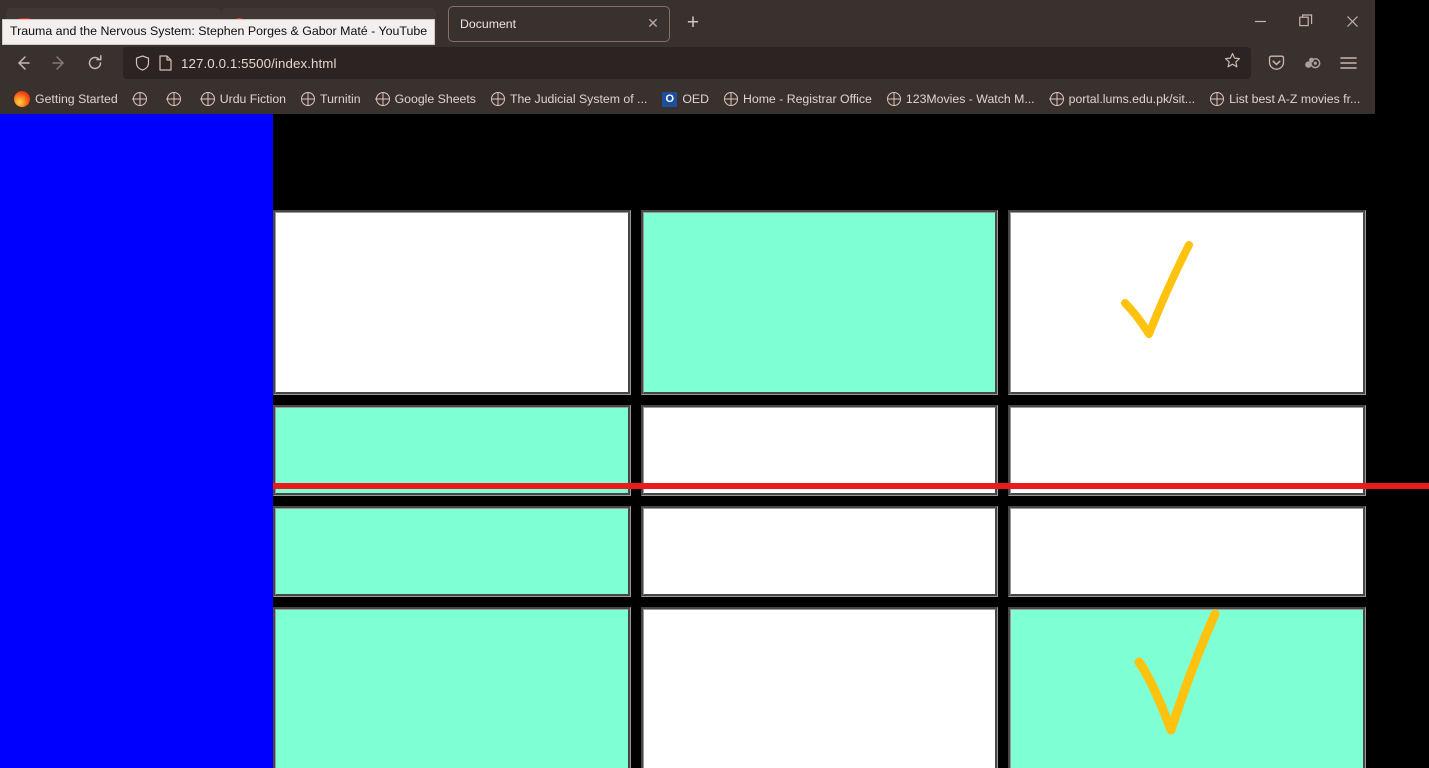  What do you see at coordinates (1372, 99) in the screenshot?
I see `bookmarks-overflow-button: »` at bounding box center [1372, 99].